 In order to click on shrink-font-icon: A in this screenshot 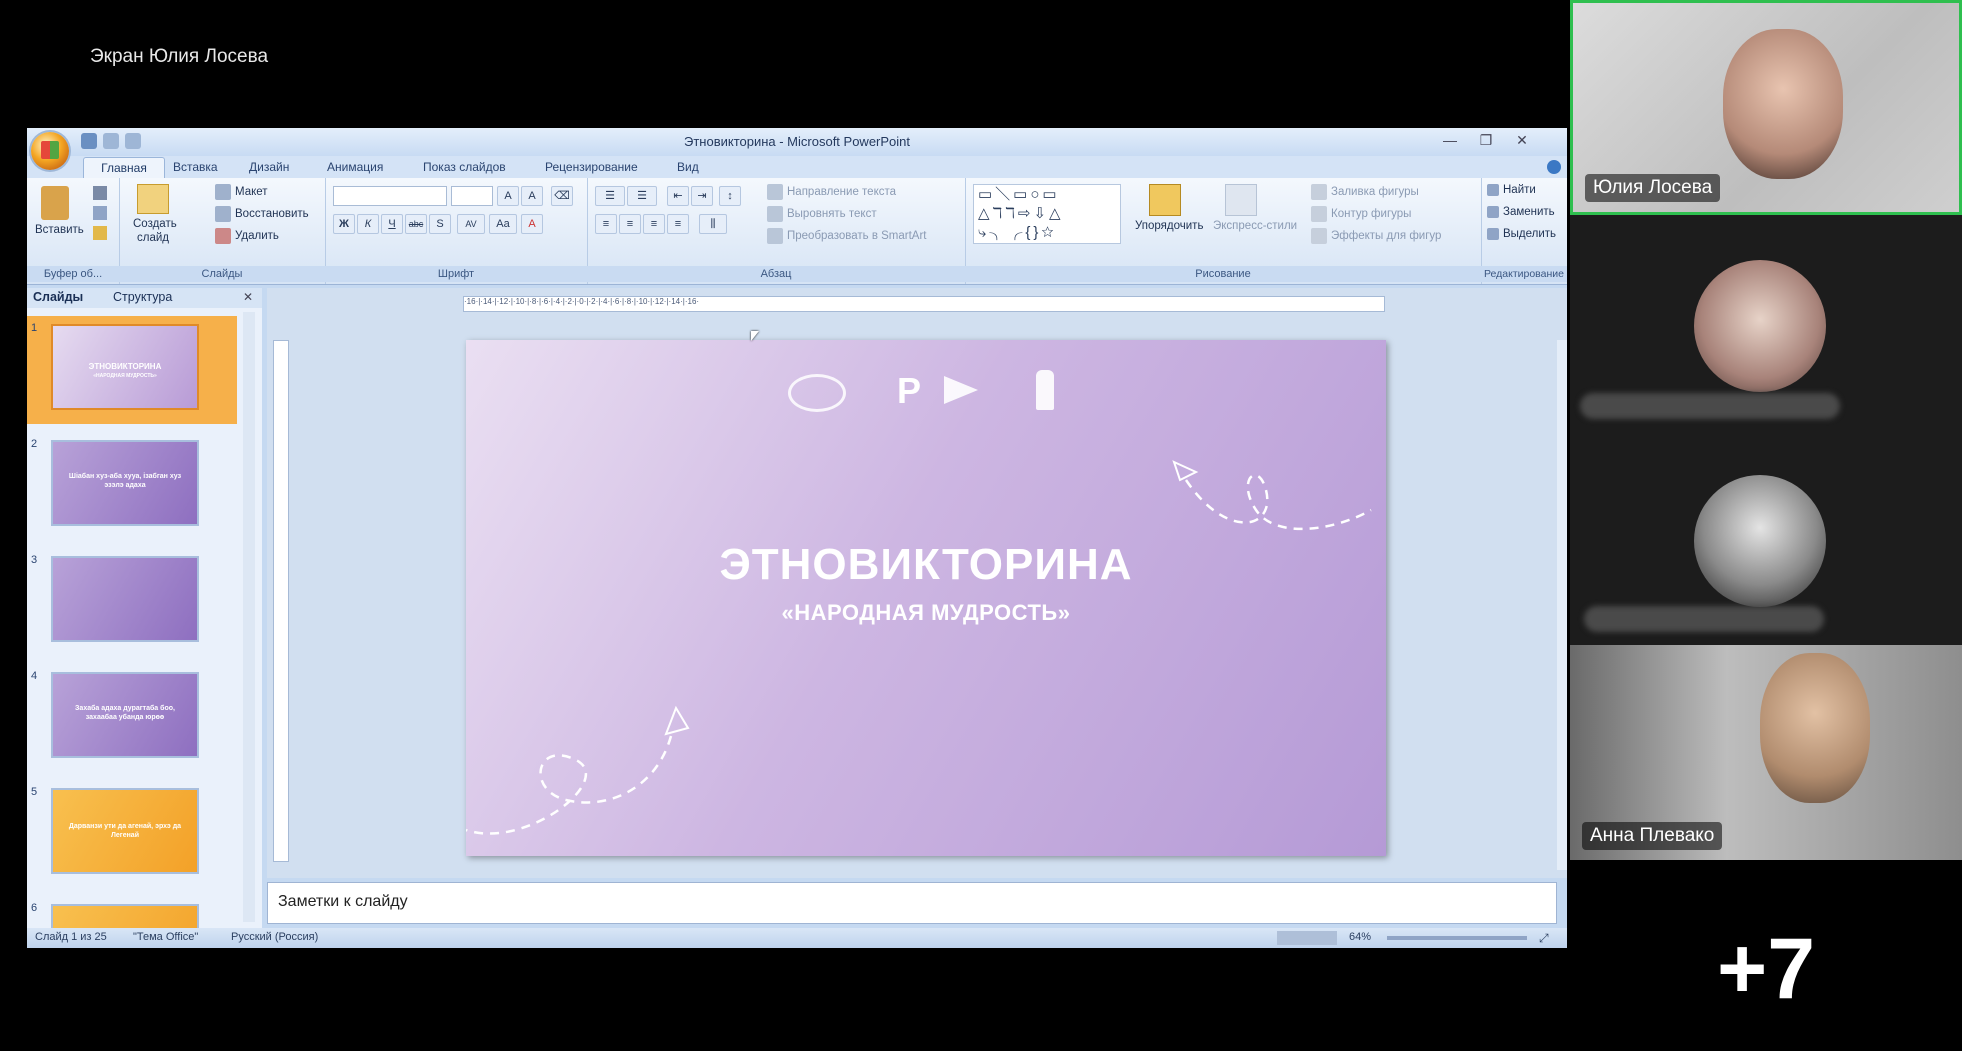, I will do `click(532, 196)`.